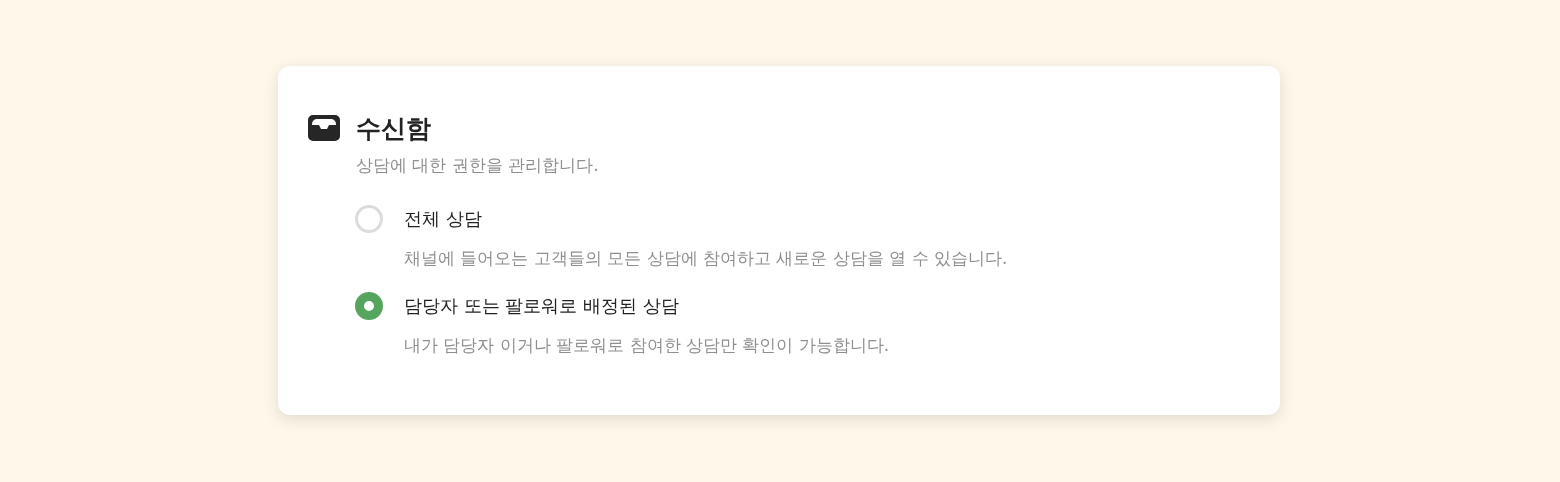  Describe the element at coordinates (541, 306) in the screenshot. I see `option-label: 담당자 또는 팔로워로 배정된 상담` at that location.